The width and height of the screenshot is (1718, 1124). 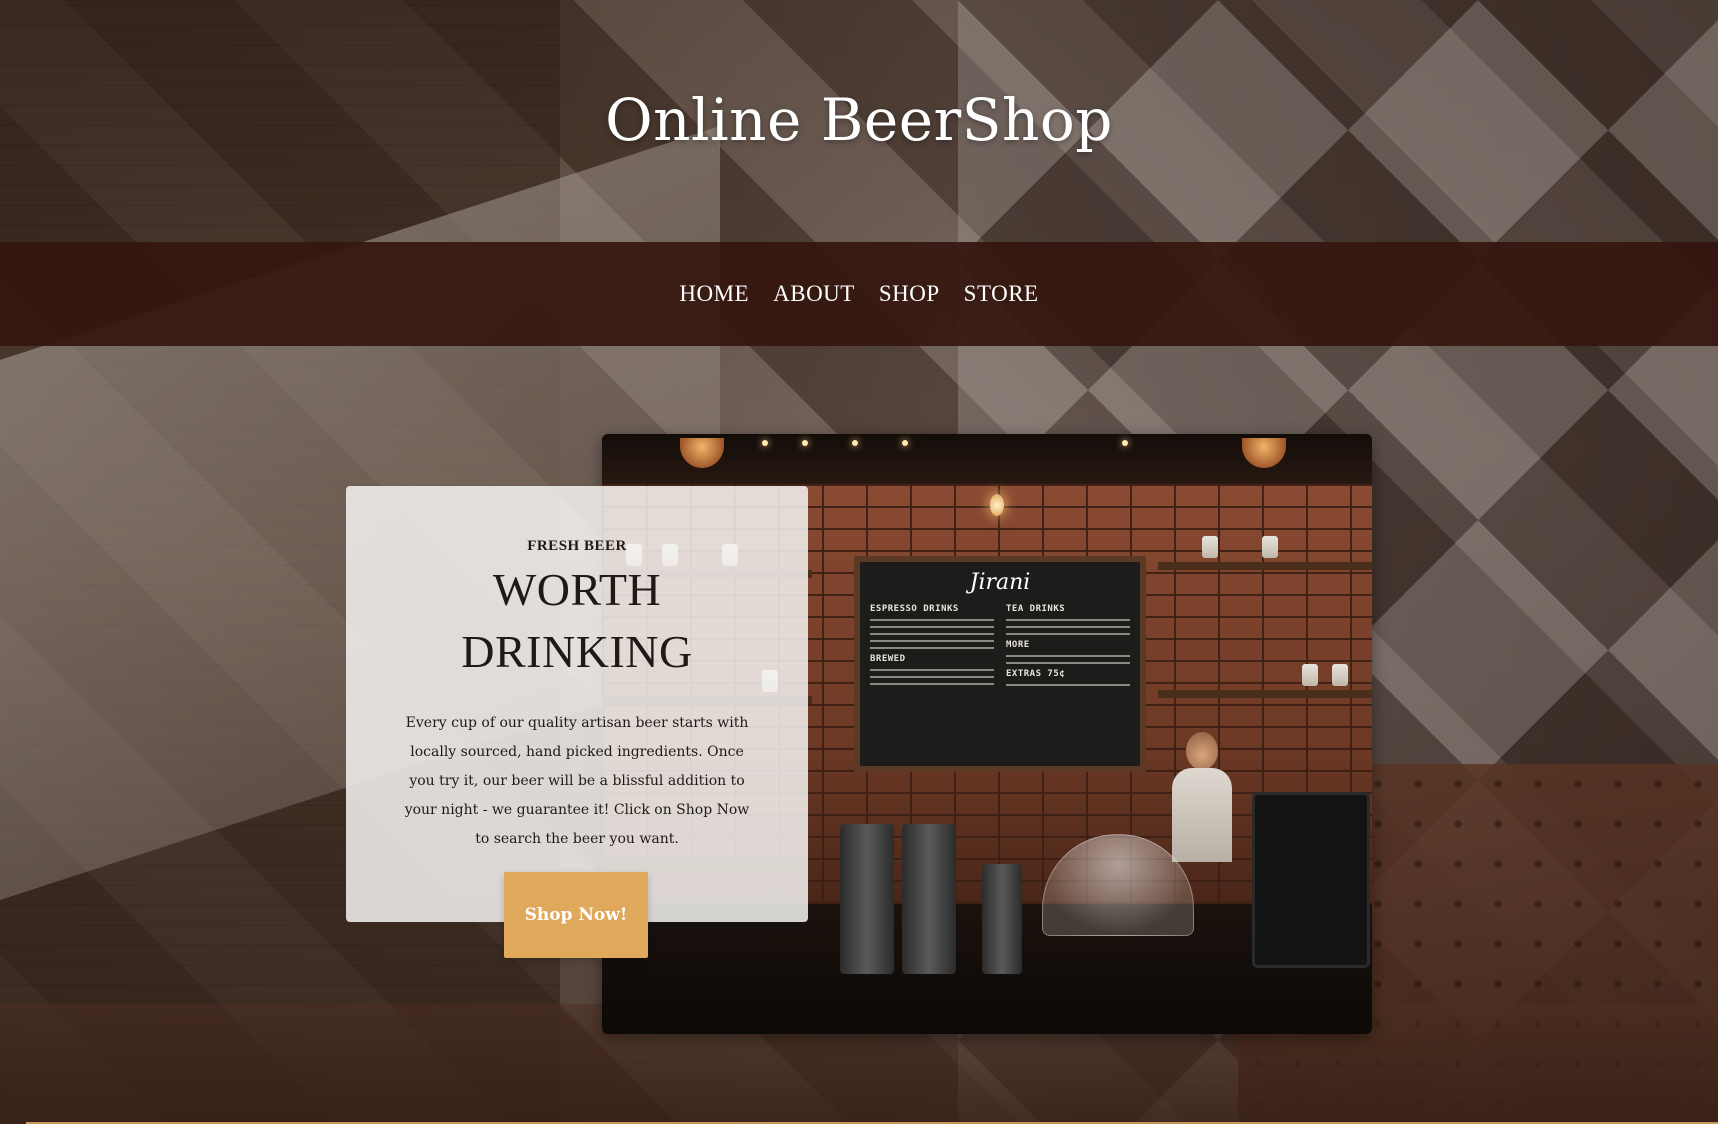 I want to click on nav-link-about: ABOUT, so click(x=814, y=294).